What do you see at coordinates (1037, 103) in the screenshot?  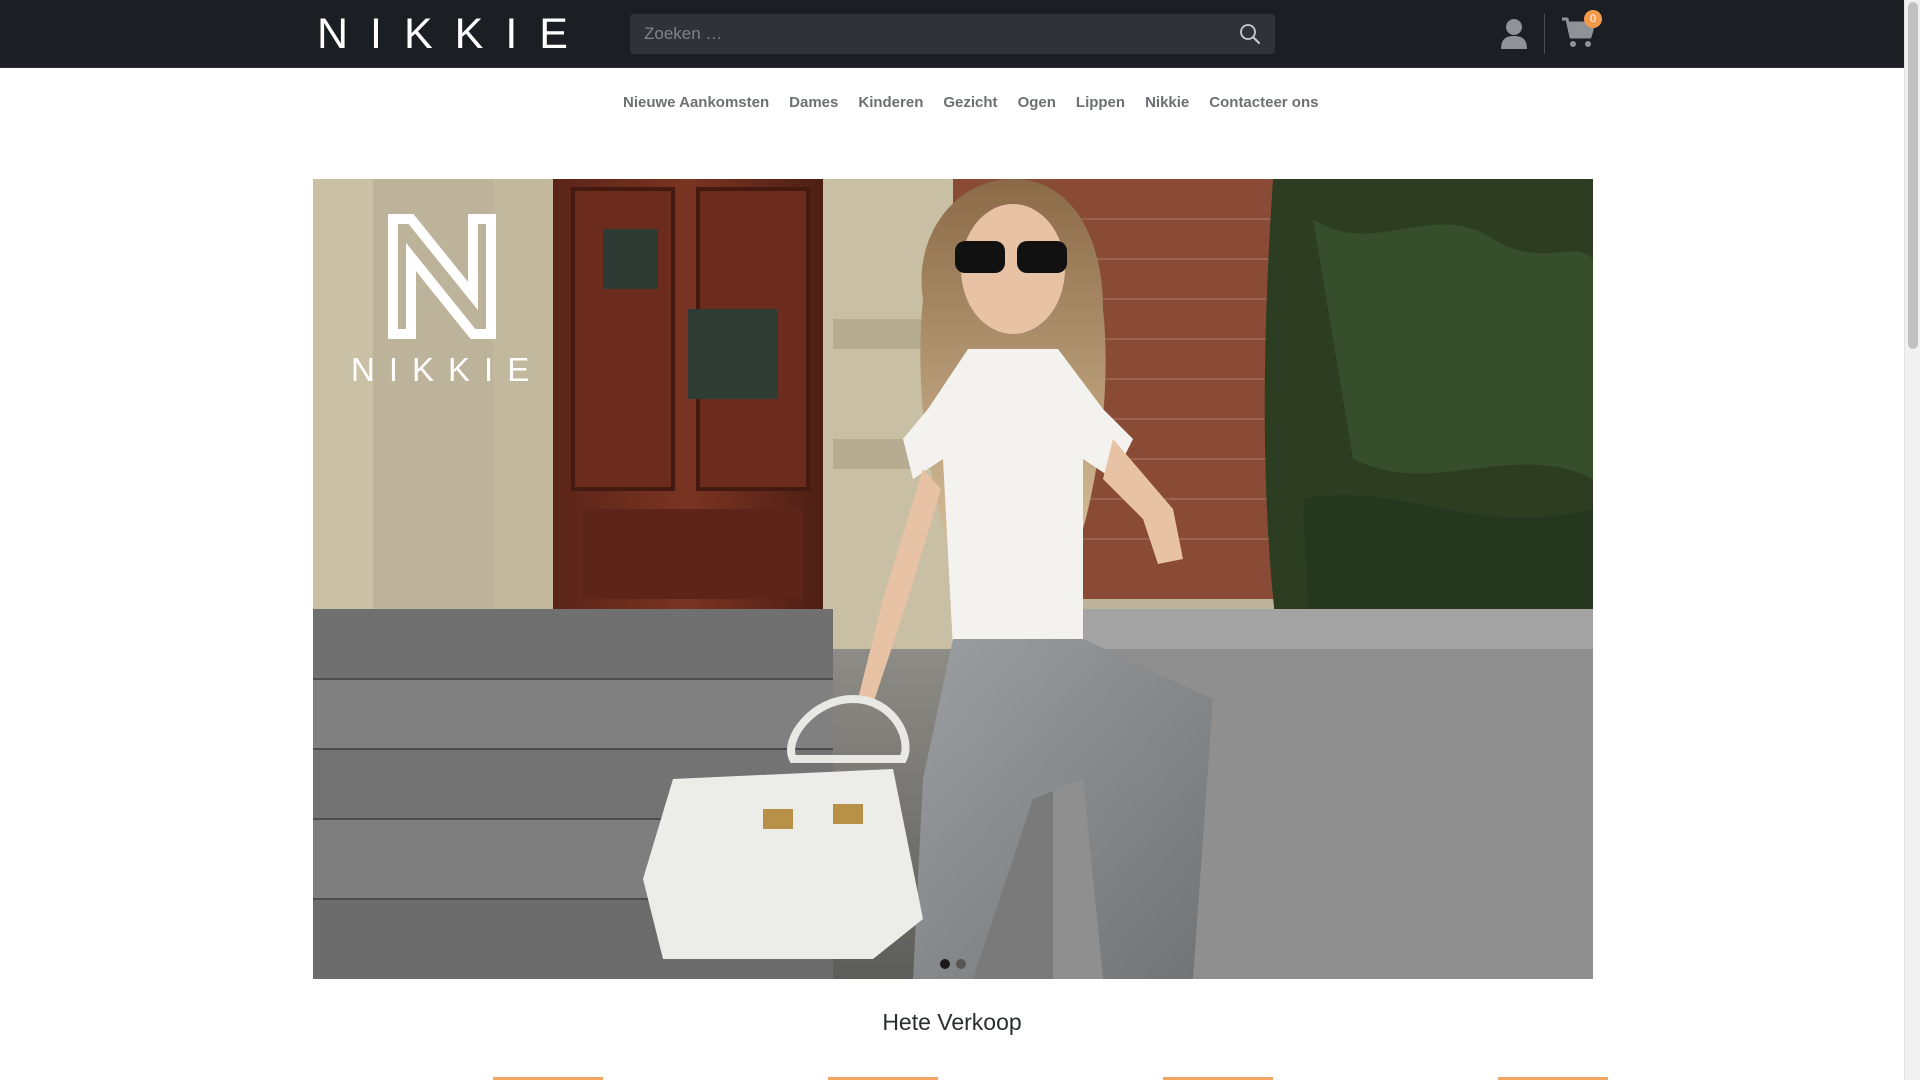 I see `nav-item-ogen: Ogen` at bounding box center [1037, 103].